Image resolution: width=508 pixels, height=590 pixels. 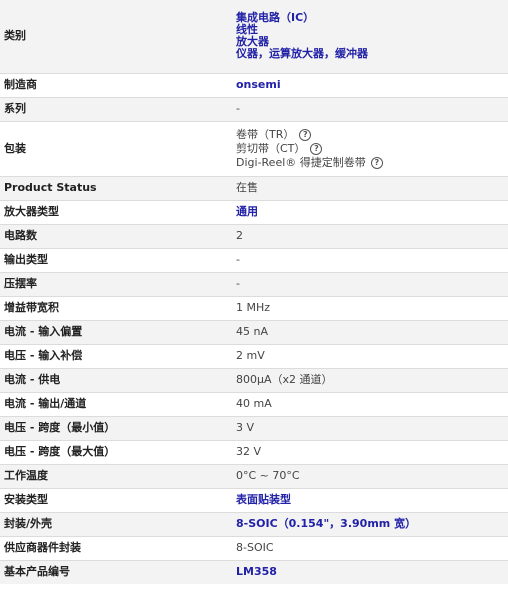 I want to click on attr-label-supplier-package: 供应商器件封装, so click(x=42, y=547).